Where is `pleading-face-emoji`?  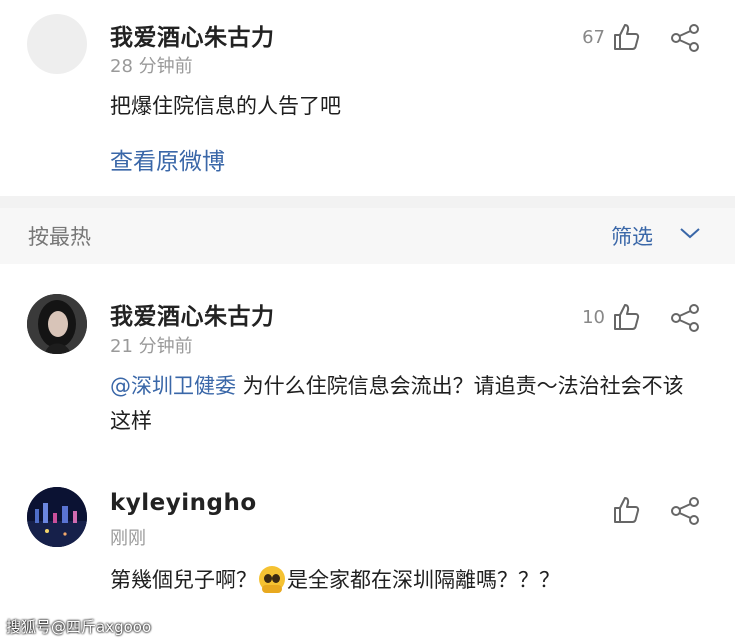 pleading-face-emoji is located at coordinates (272, 579).